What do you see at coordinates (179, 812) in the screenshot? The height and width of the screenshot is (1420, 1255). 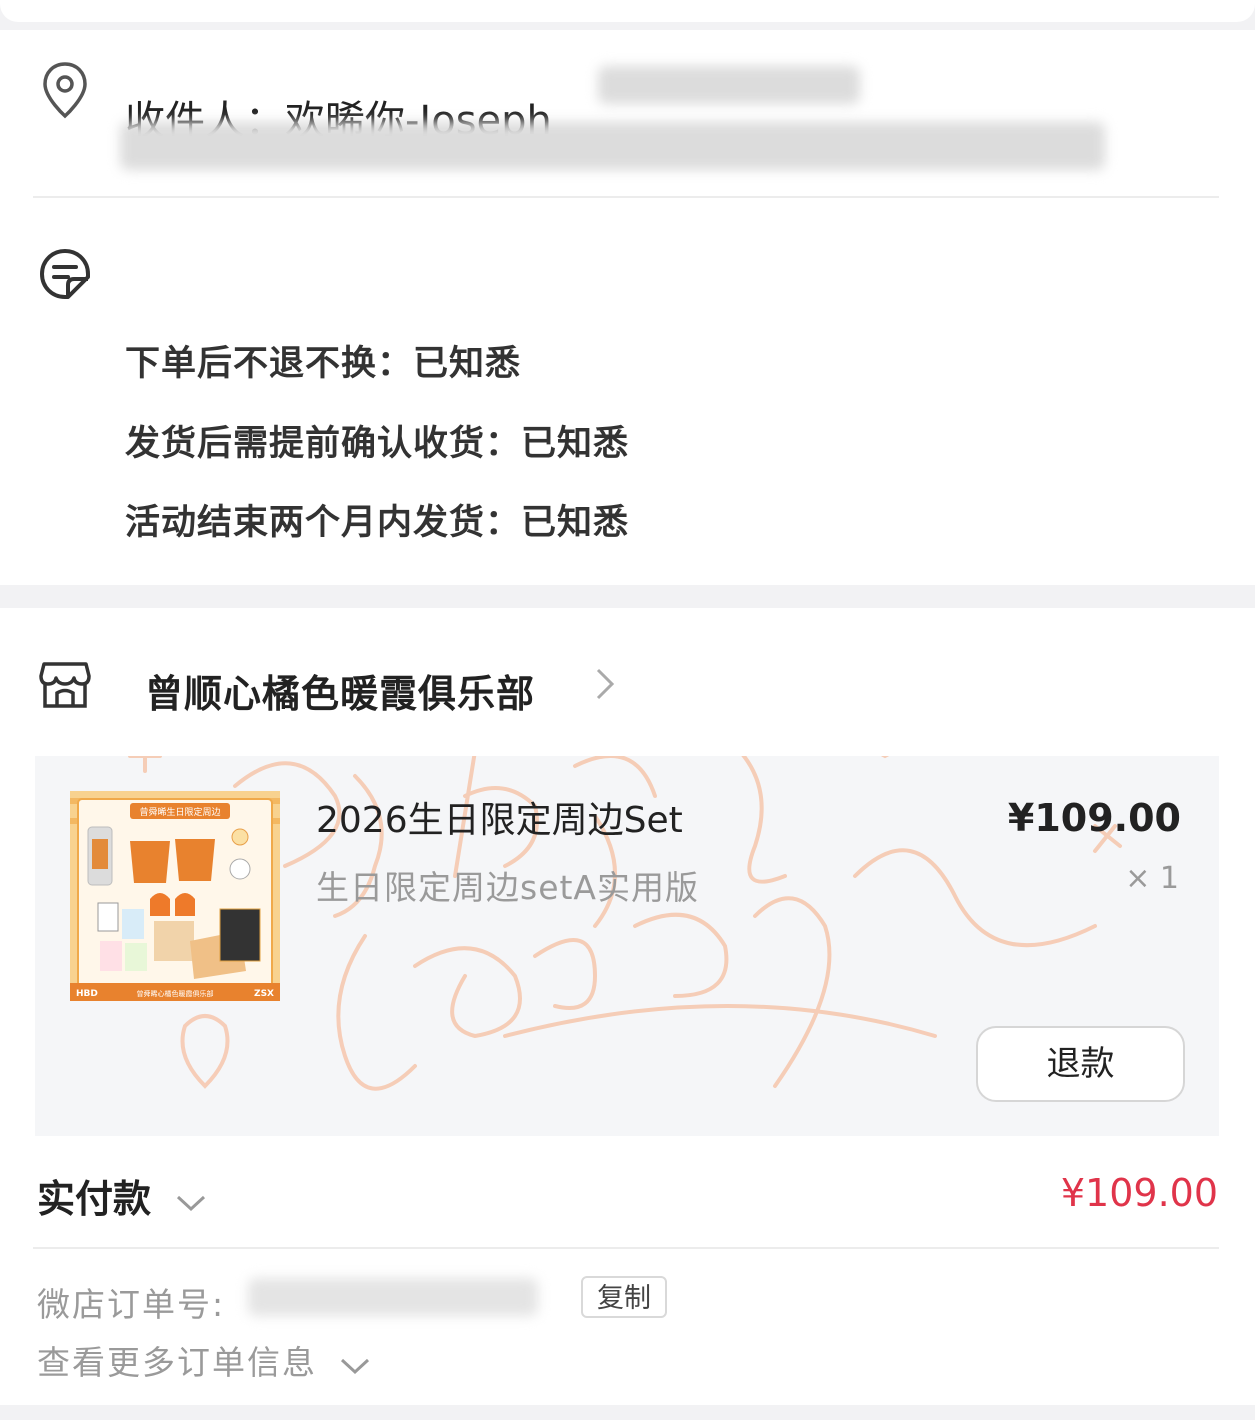 I see `thumbnail-banner-text: 曾舜晞生日限定周边` at bounding box center [179, 812].